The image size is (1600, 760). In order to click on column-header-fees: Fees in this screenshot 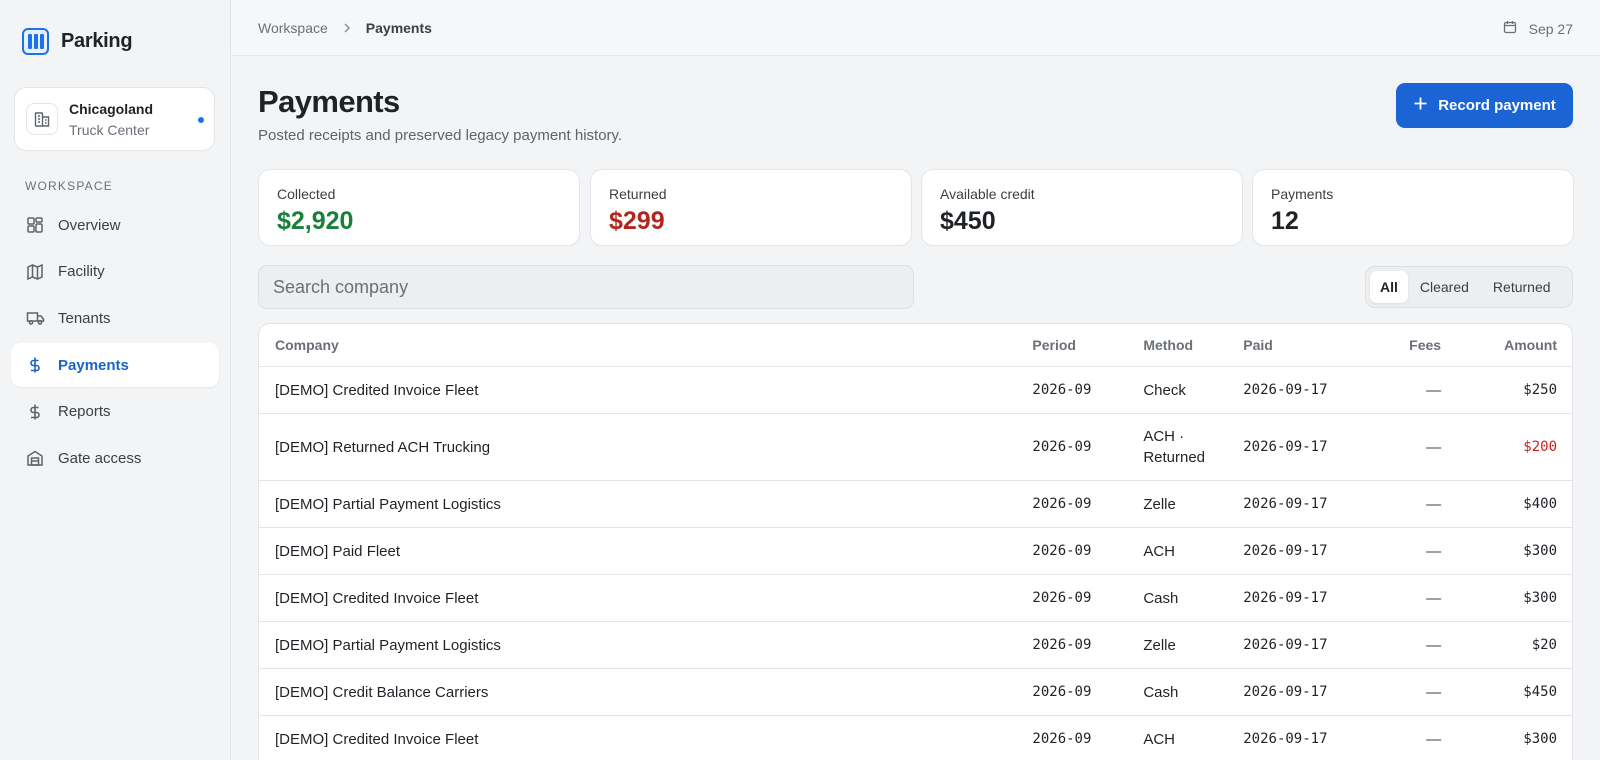, I will do `click(1417, 345)`.